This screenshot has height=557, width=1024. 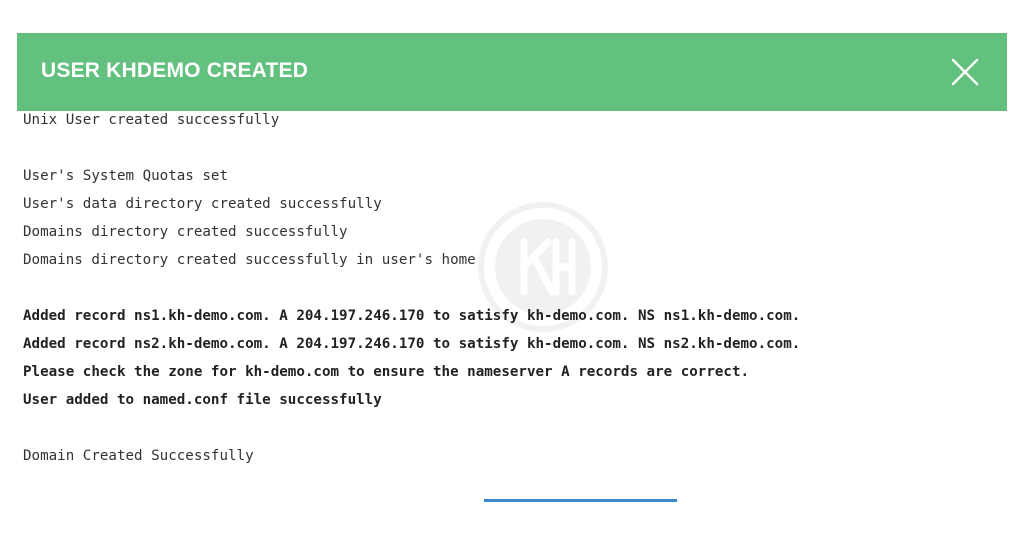 I want to click on close-button, so click(x=965, y=72).